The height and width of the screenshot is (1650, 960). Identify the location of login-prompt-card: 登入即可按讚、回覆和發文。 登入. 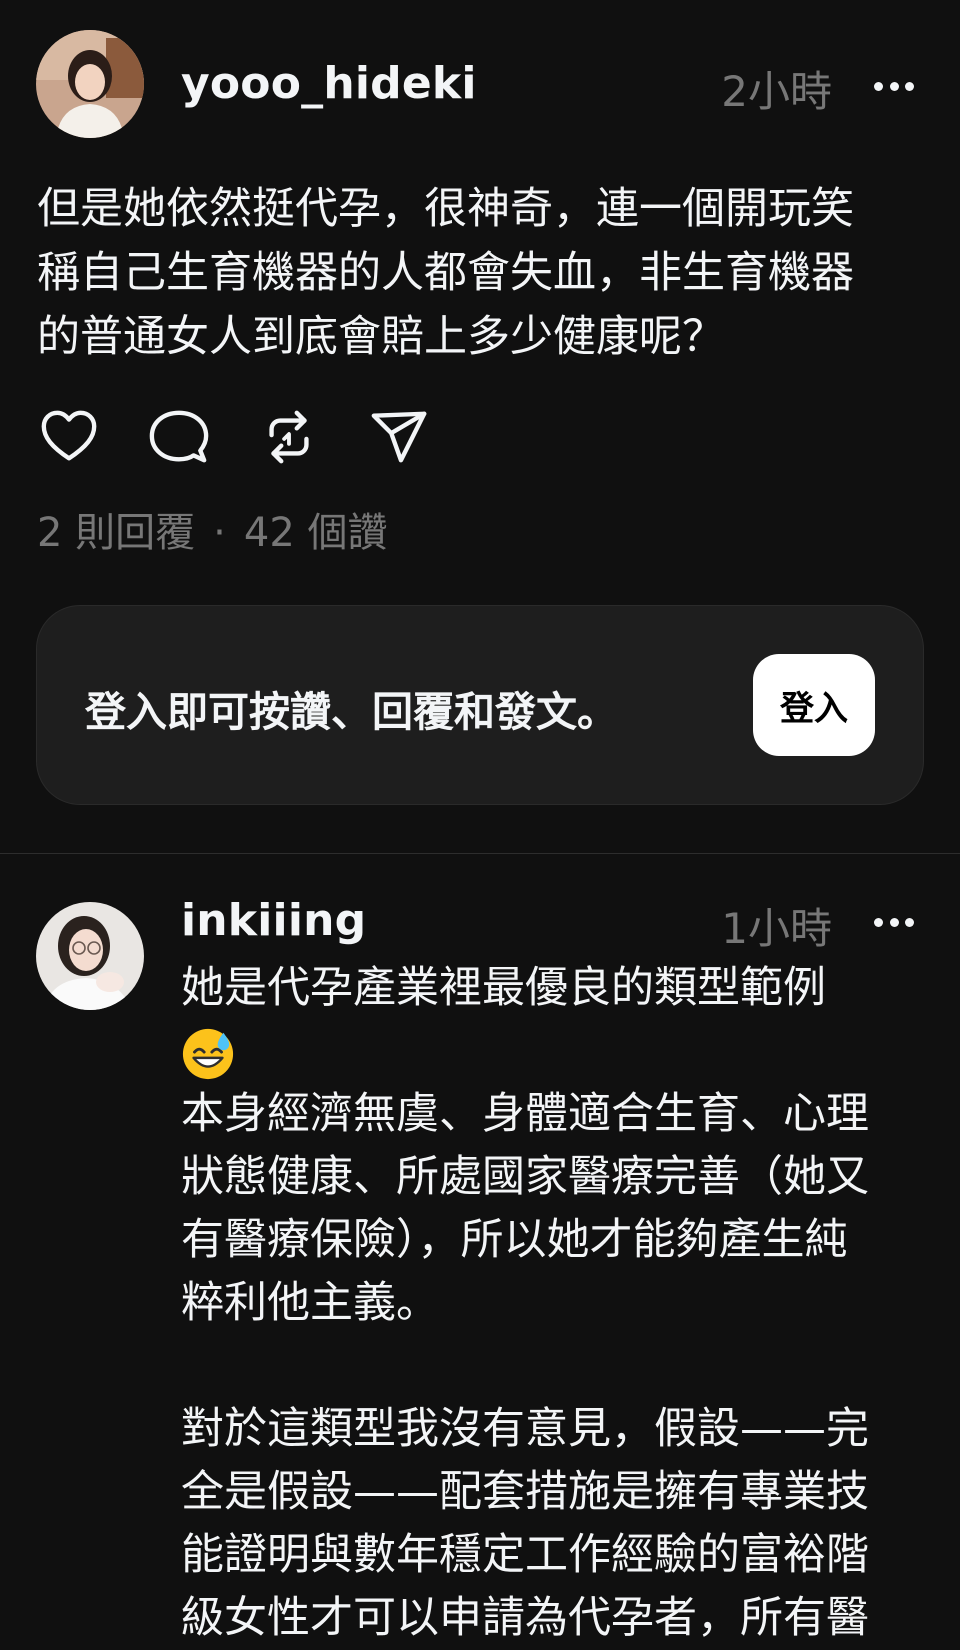
(480, 705).